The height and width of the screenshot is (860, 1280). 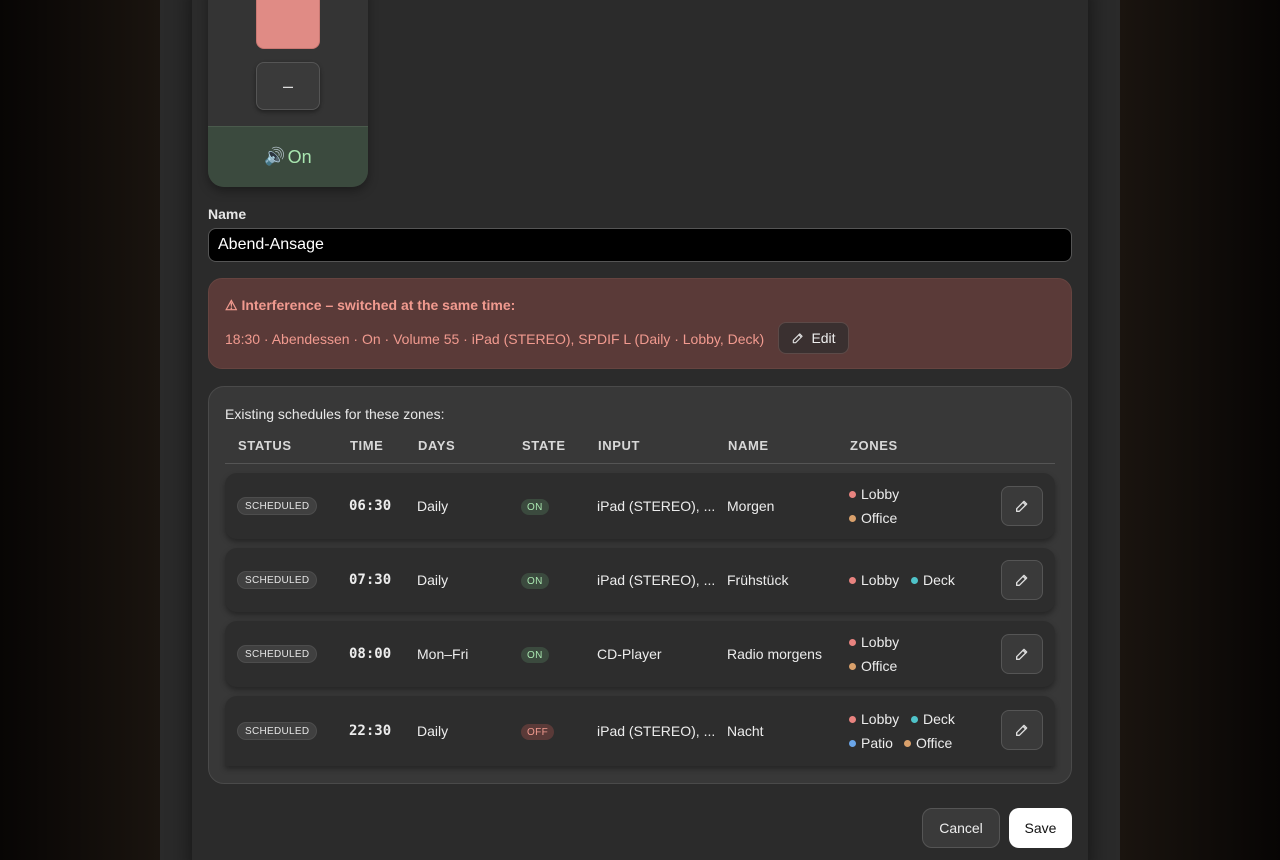 I want to click on mute-toggle-button: 🔊 On, so click(x=288, y=156).